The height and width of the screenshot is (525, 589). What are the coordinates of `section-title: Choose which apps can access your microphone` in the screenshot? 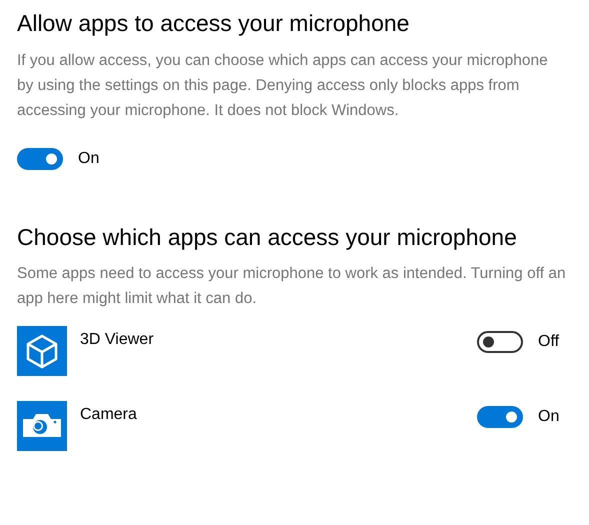 It's located at (267, 237).